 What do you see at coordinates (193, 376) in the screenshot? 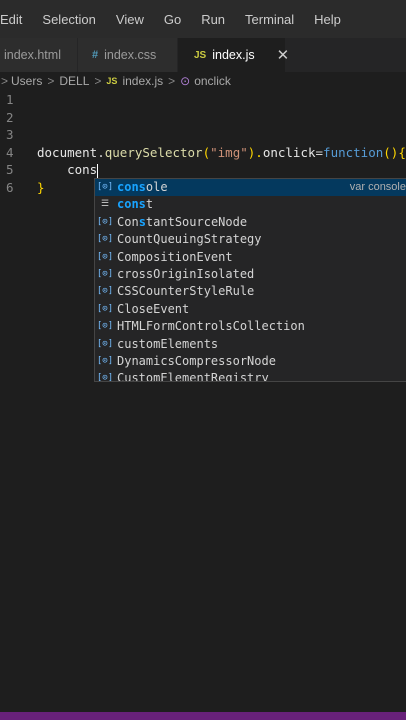
I see `suggestion-label: CustomElementRegistry` at bounding box center [193, 376].